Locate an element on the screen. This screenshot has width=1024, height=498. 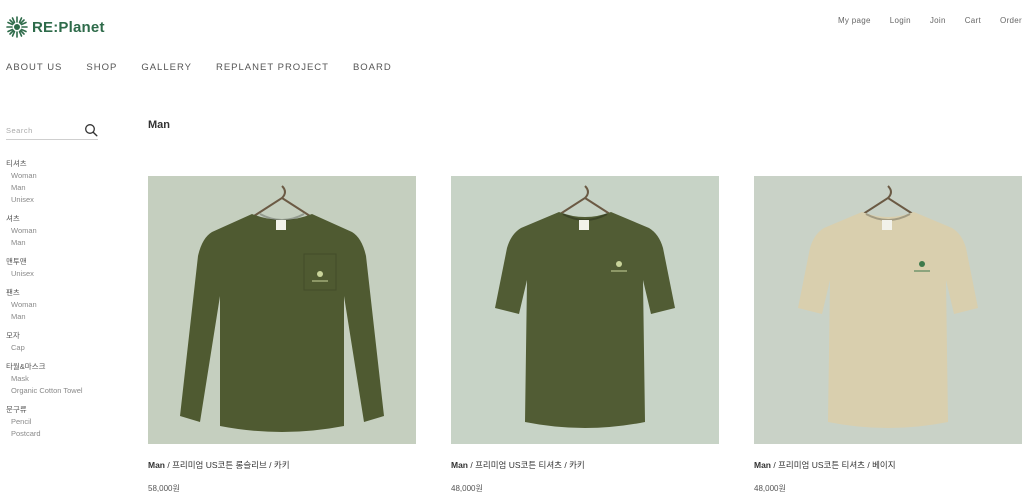
brand-name: RE:Planet is located at coordinates (68, 27).